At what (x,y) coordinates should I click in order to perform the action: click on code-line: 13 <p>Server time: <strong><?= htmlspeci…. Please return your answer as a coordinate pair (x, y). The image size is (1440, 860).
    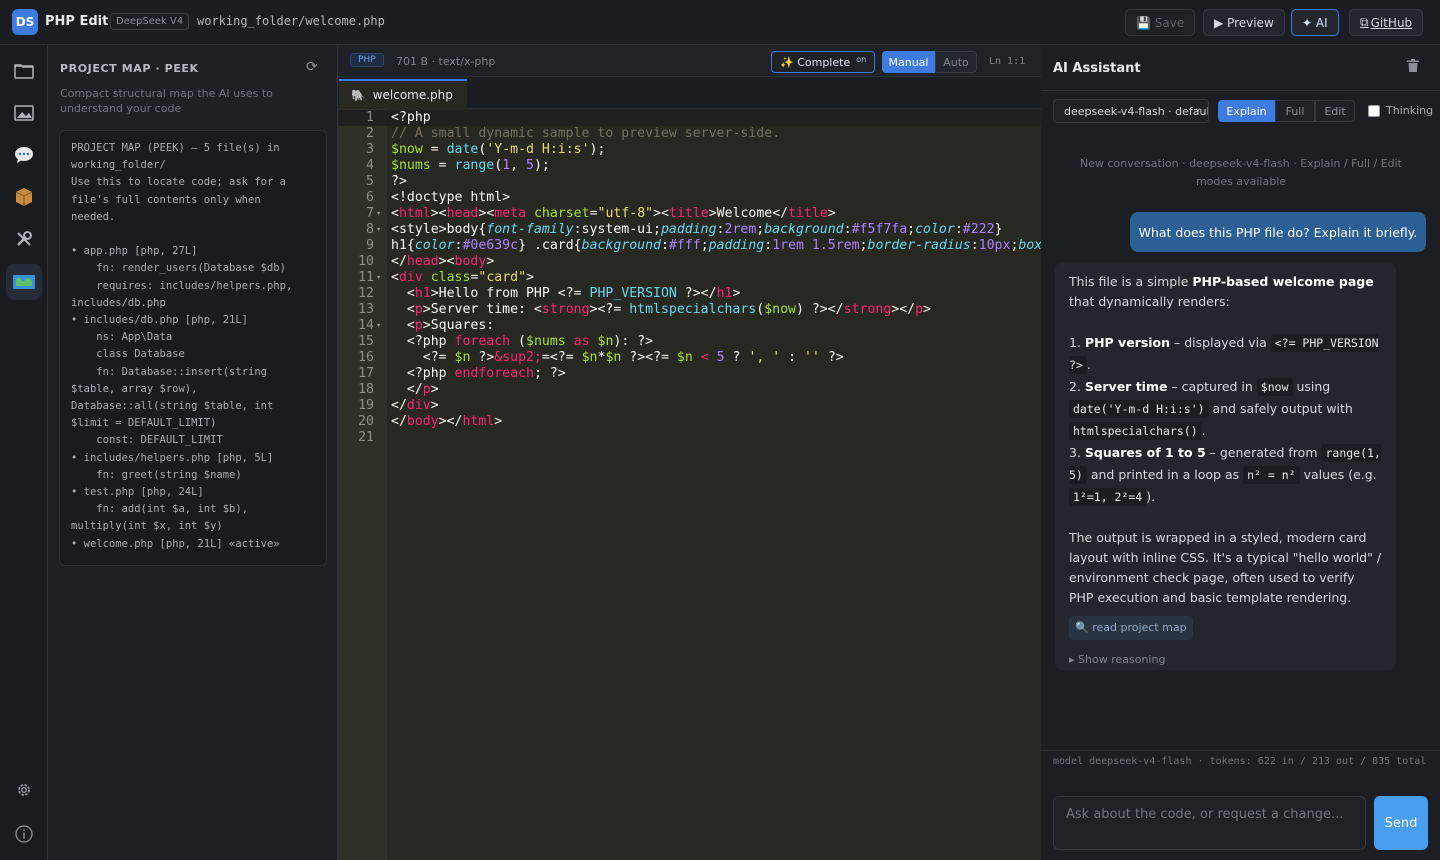
    Looking at the image, I should click on (689, 310).